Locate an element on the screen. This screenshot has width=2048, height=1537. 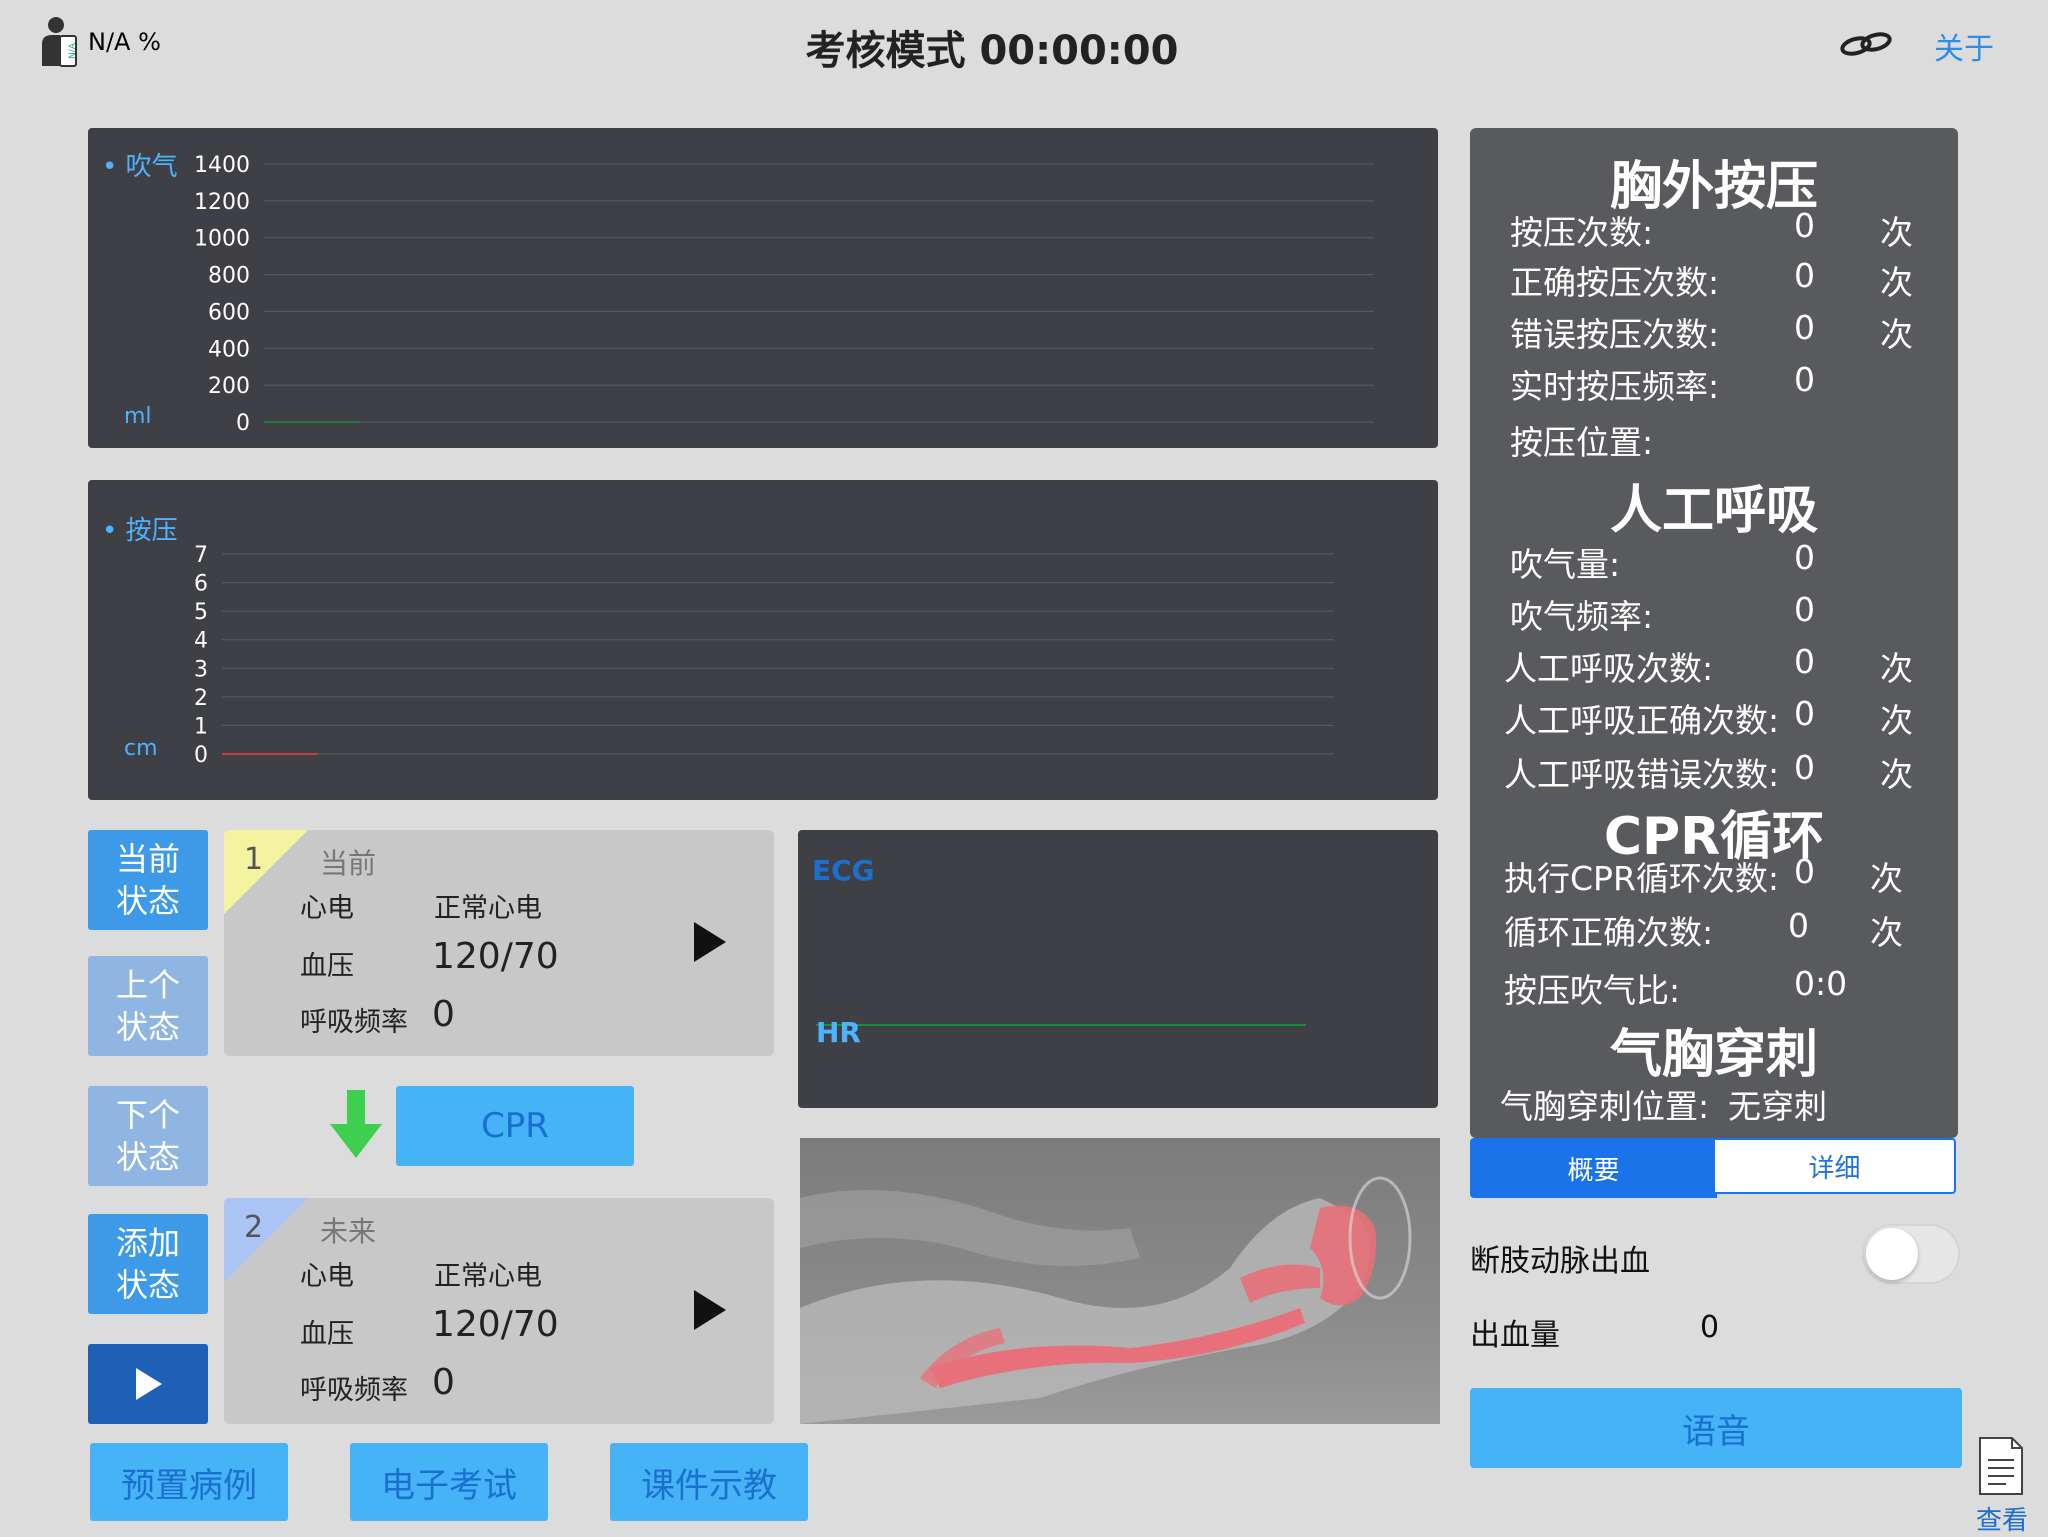
cpr-row-value: 0:0 is located at coordinates (1821, 983).